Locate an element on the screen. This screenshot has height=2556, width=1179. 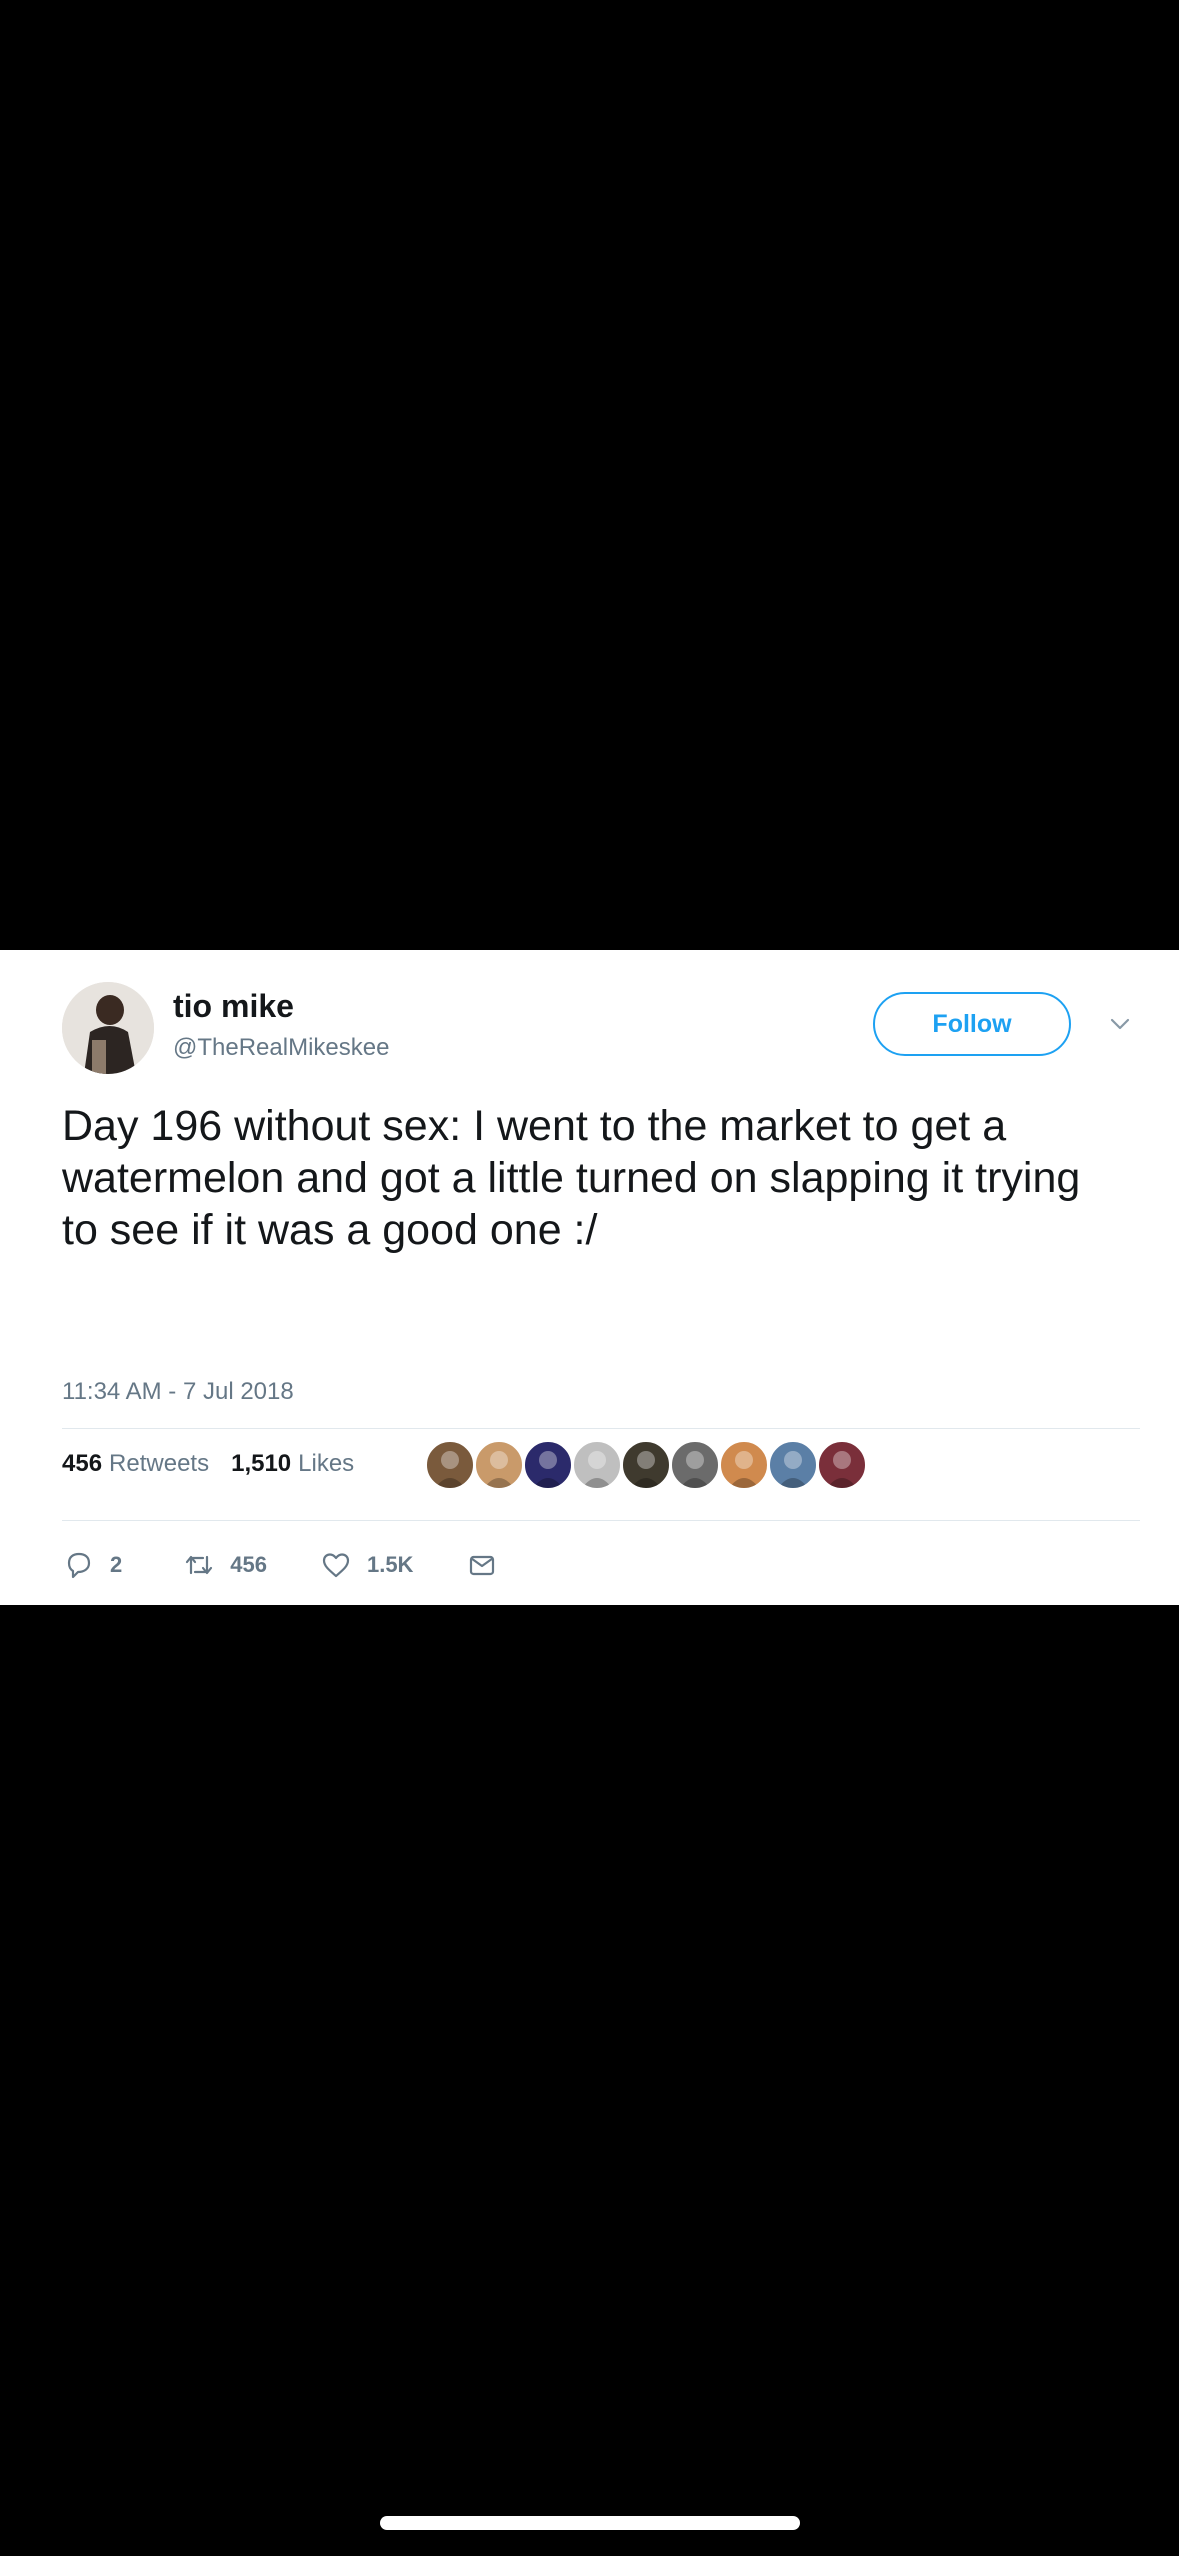
tweet-actions: 2 456 1.5K is located at coordinates (287, 1565).